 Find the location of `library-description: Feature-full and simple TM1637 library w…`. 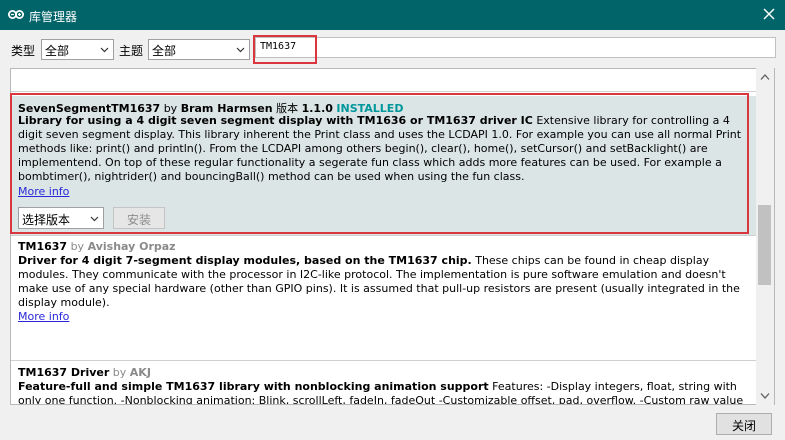

library-description: Feature-full and simple TM1637 library w… is located at coordinates (382, 392).